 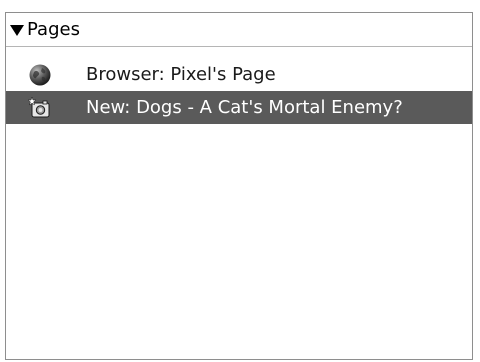 I want to click on disclosure-triangle-icon, so click(x=17, y=30).